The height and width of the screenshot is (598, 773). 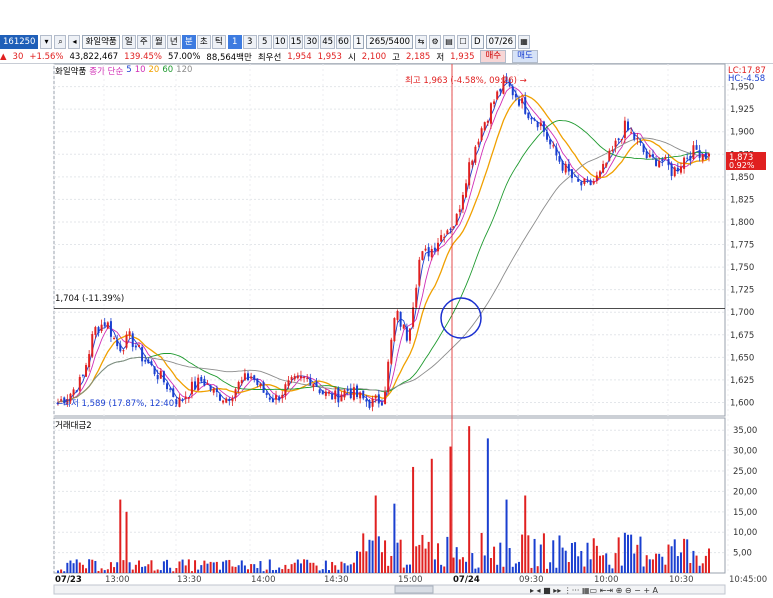 I want to click on scrollbar-thumb, so click(x=414, y=589).